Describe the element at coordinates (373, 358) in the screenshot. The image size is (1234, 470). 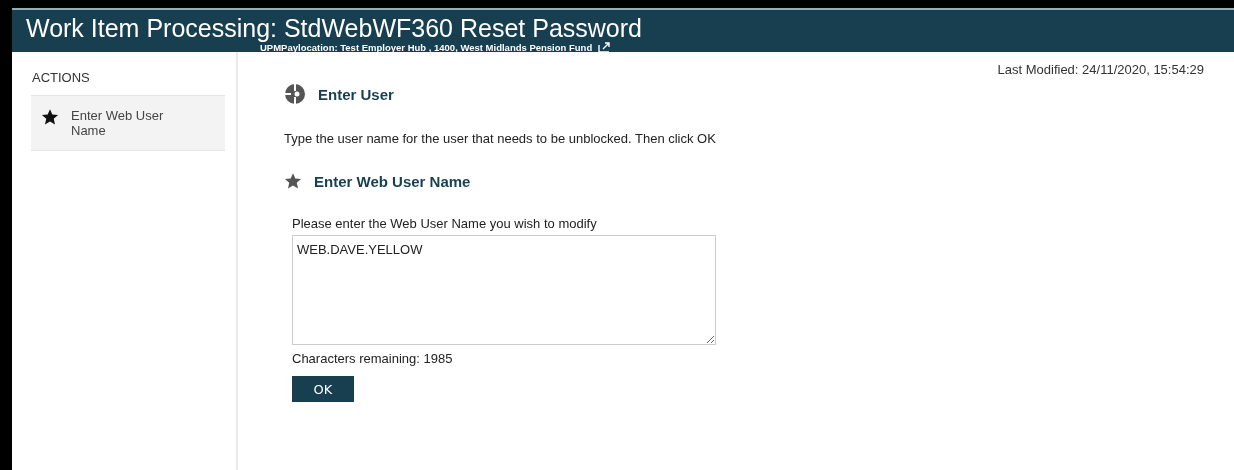
I see `characters-remaining: Characters remaining: 1985` at that location.